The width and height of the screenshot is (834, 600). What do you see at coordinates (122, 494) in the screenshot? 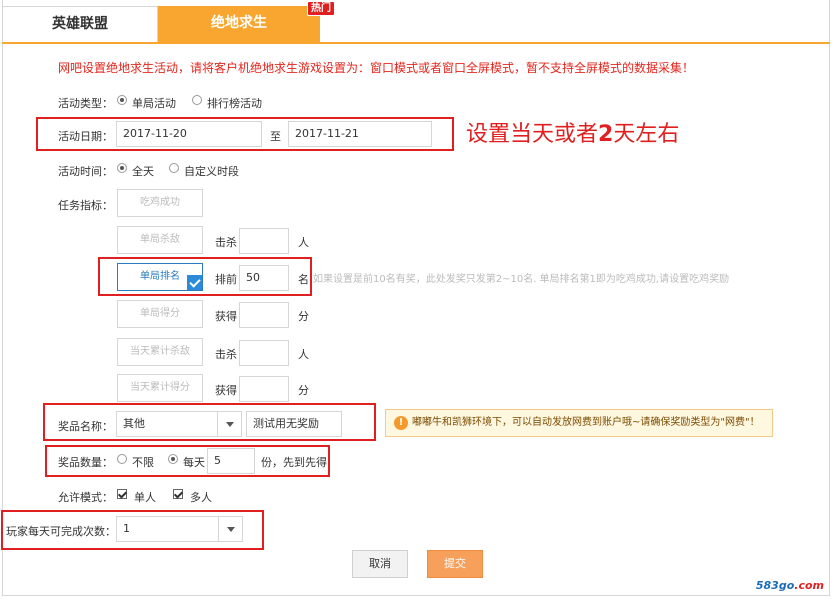
I see `checkbox-single` at bounding box center [122, 494].